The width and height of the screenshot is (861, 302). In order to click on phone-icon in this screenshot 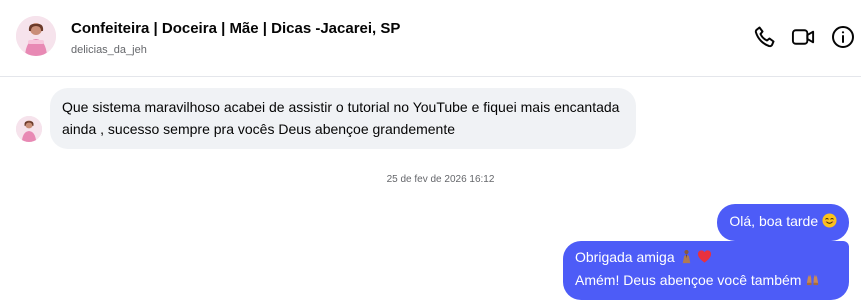, I will do `click(764, 36)`.